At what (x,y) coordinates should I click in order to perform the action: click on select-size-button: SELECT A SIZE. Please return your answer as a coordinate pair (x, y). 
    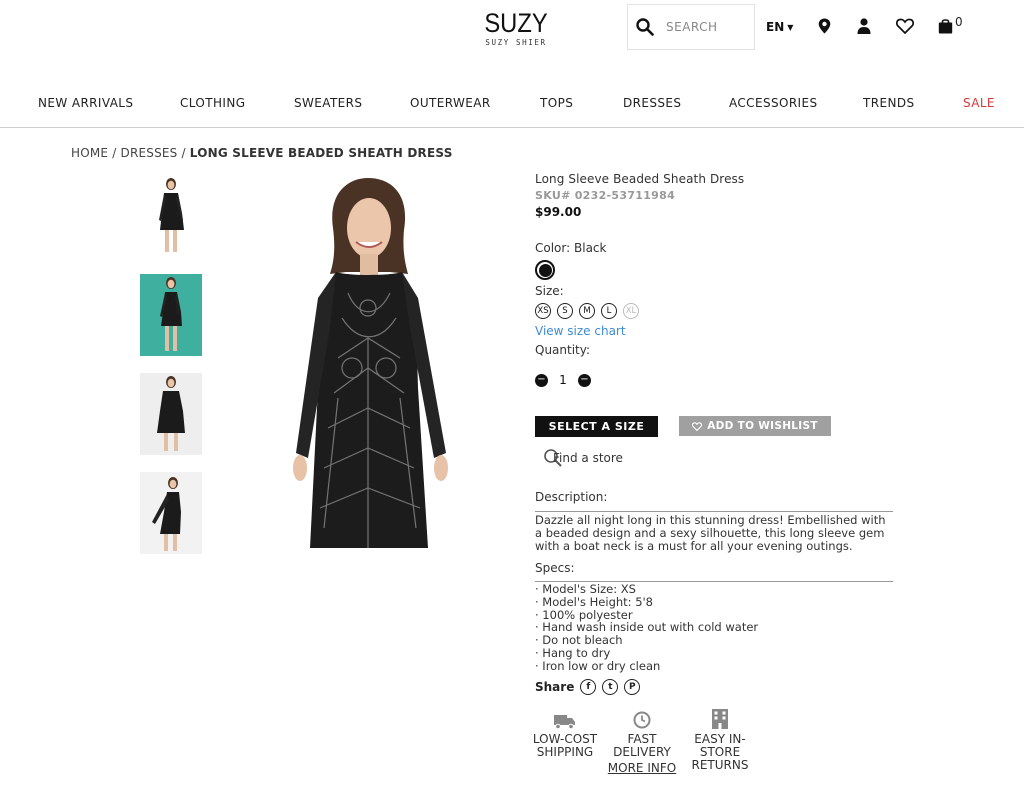
    Looking at the image, I should click on (596, 426).